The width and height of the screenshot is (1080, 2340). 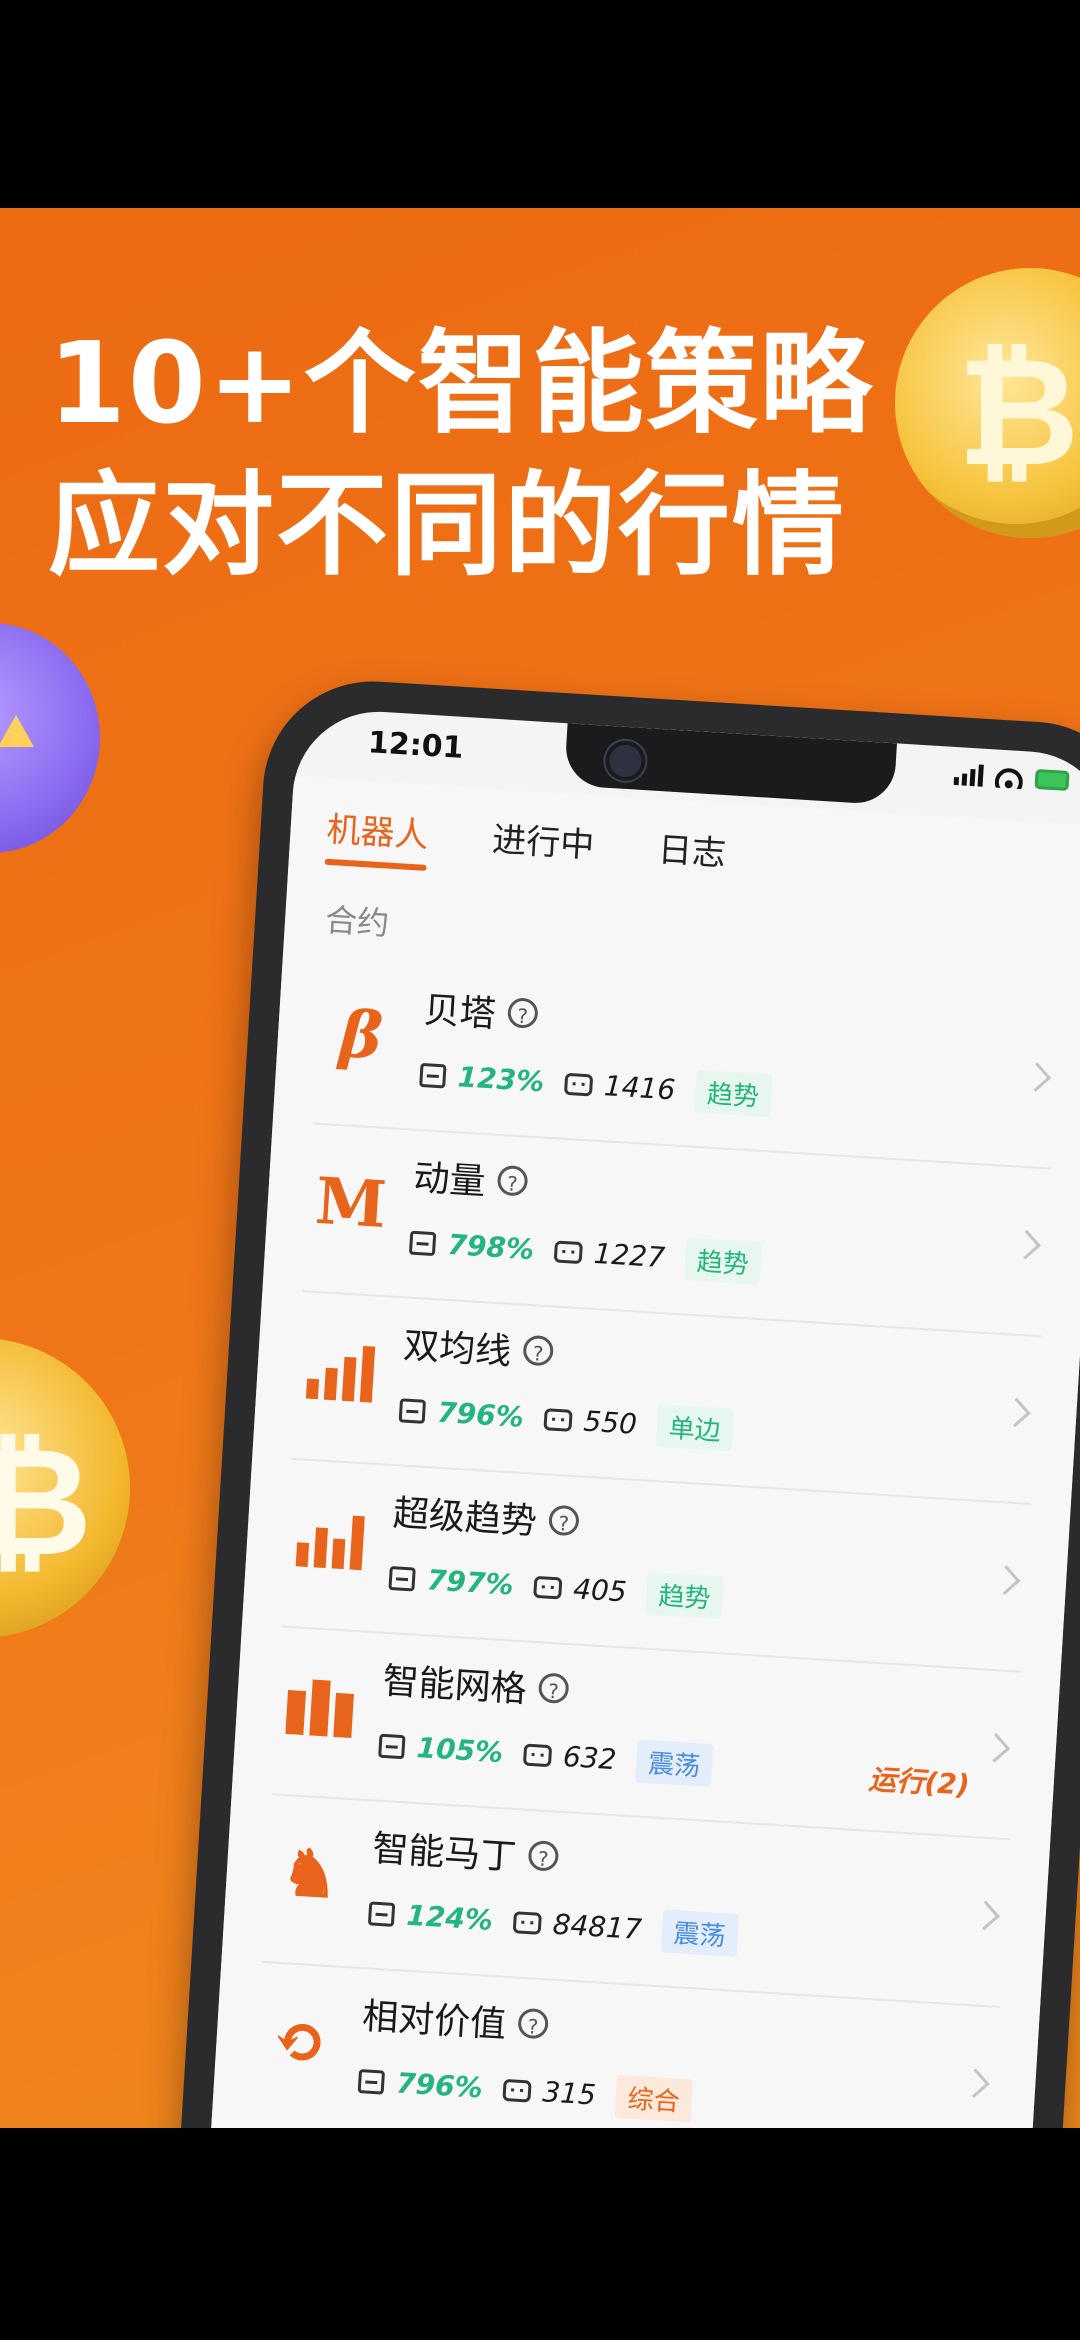 I want to click on strategy-name: 相对价值?, so click(x=455, y=2018).